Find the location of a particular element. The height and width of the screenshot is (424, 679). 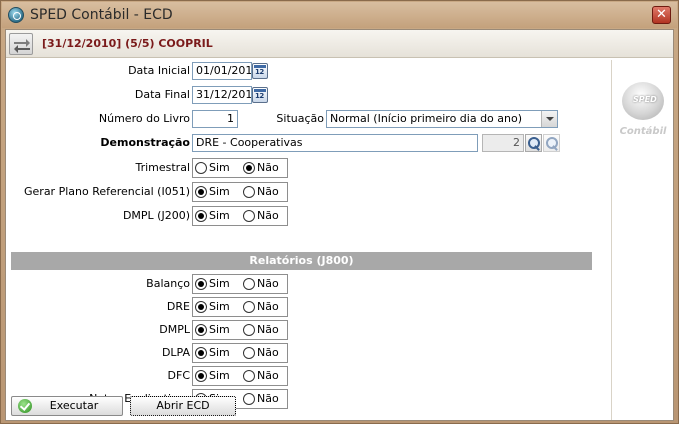

check-icon is located at coordinates (25, 406).